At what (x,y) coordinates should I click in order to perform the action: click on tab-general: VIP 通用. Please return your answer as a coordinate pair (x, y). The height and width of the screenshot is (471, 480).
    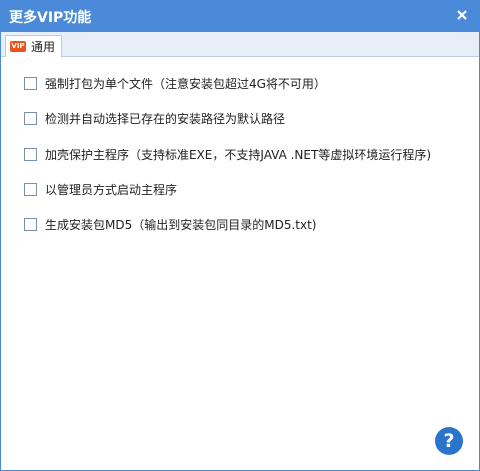
    Looking at the image, I should click on (34, 46).